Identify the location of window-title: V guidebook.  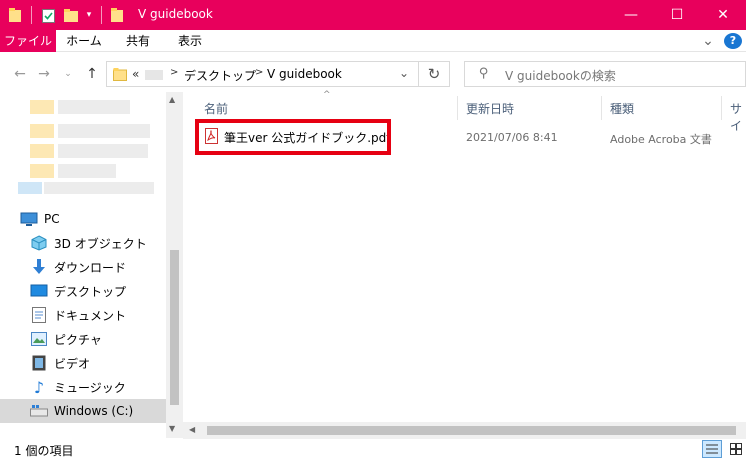
(175, 14).